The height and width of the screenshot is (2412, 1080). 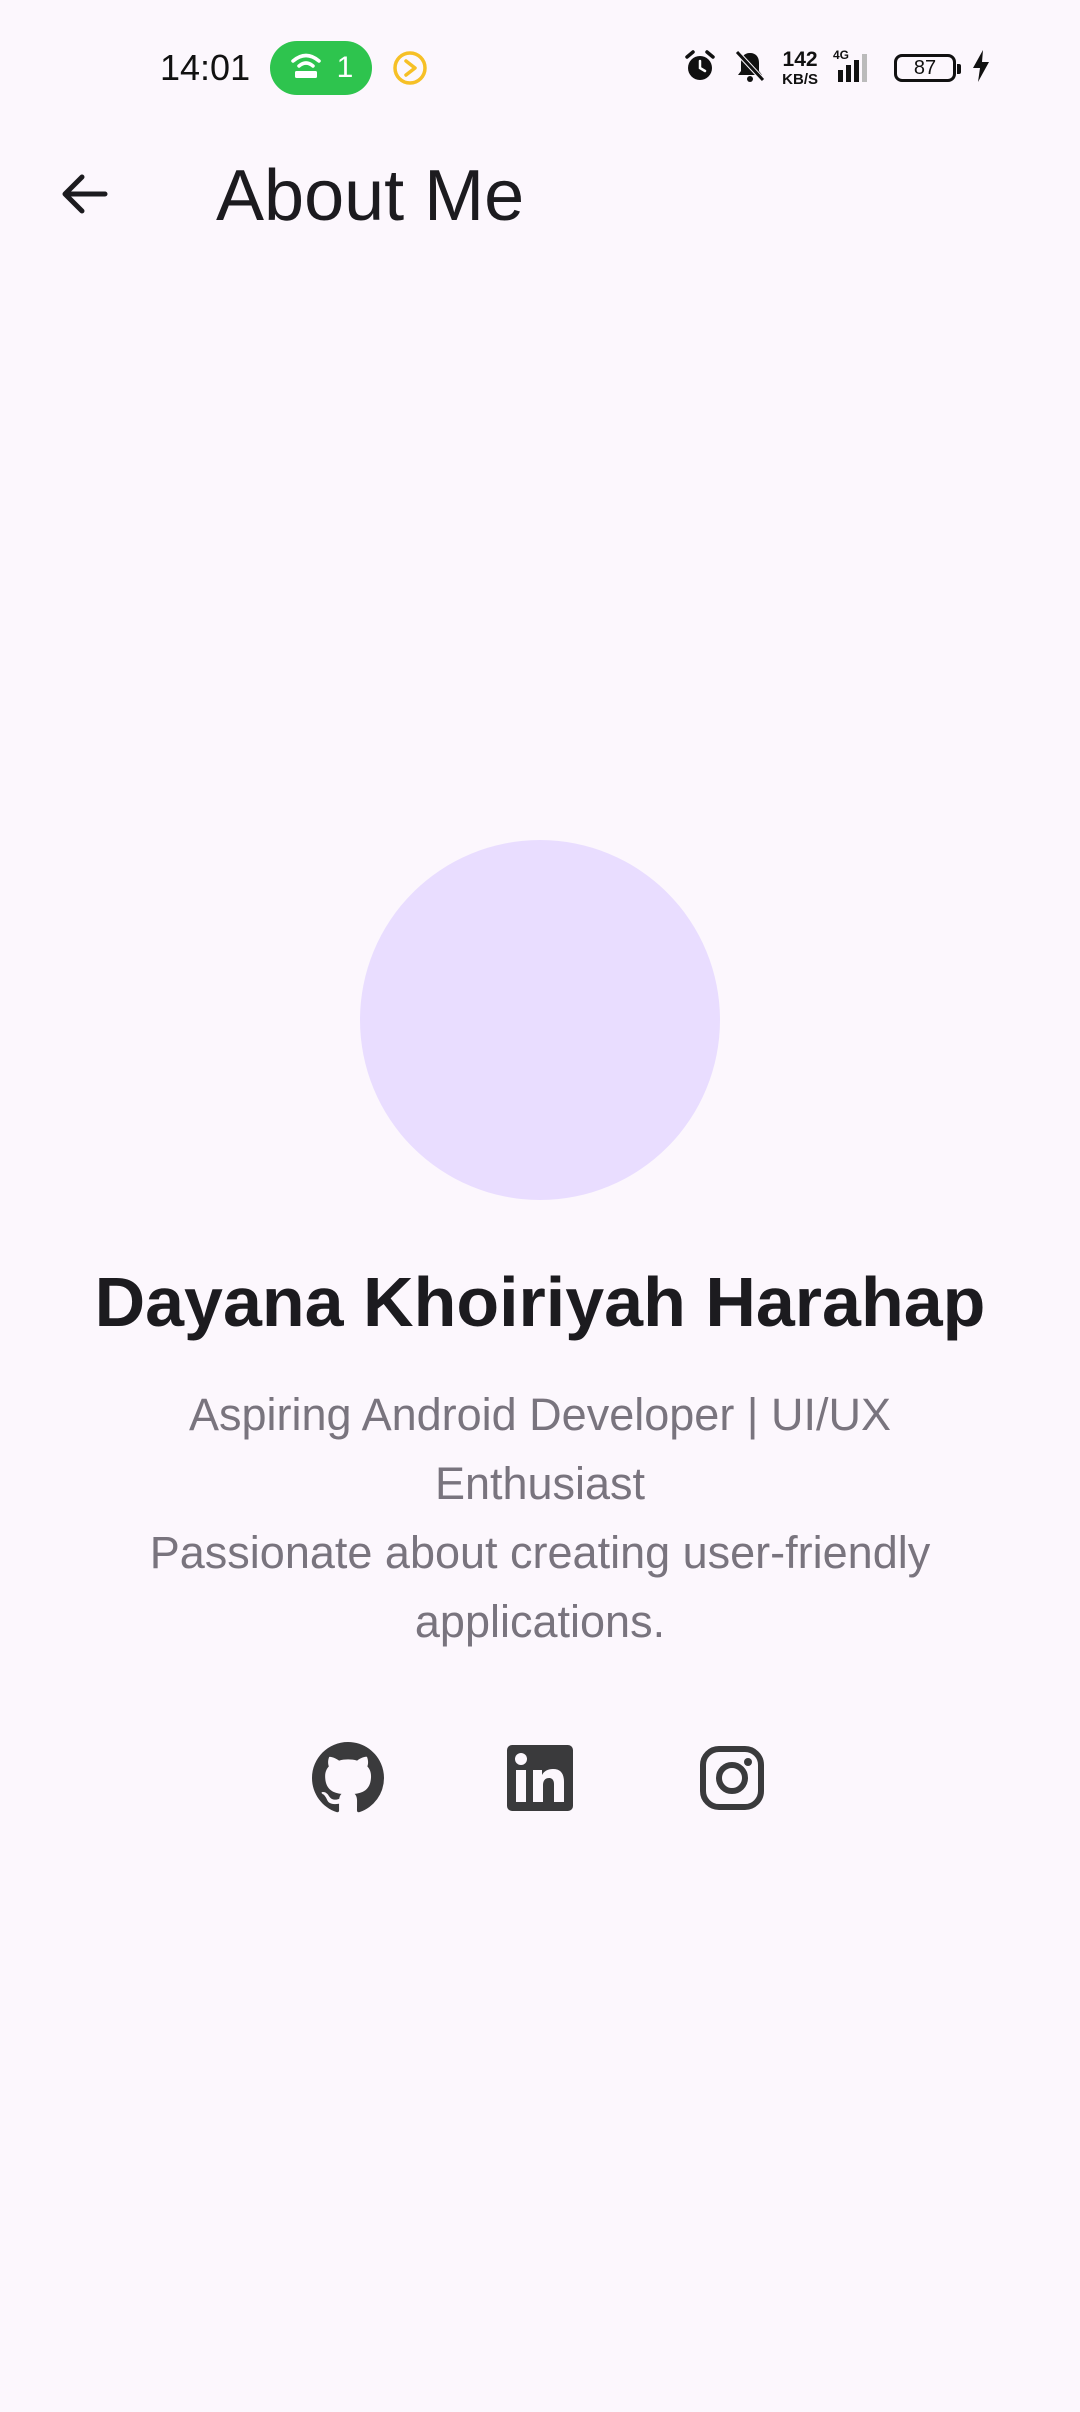 What do you see at coordinates (540, 70) in the screenshot?
I see `status-bar: 14:01 1 142 KB/S 4G 87` at bounding box center [540, 70].